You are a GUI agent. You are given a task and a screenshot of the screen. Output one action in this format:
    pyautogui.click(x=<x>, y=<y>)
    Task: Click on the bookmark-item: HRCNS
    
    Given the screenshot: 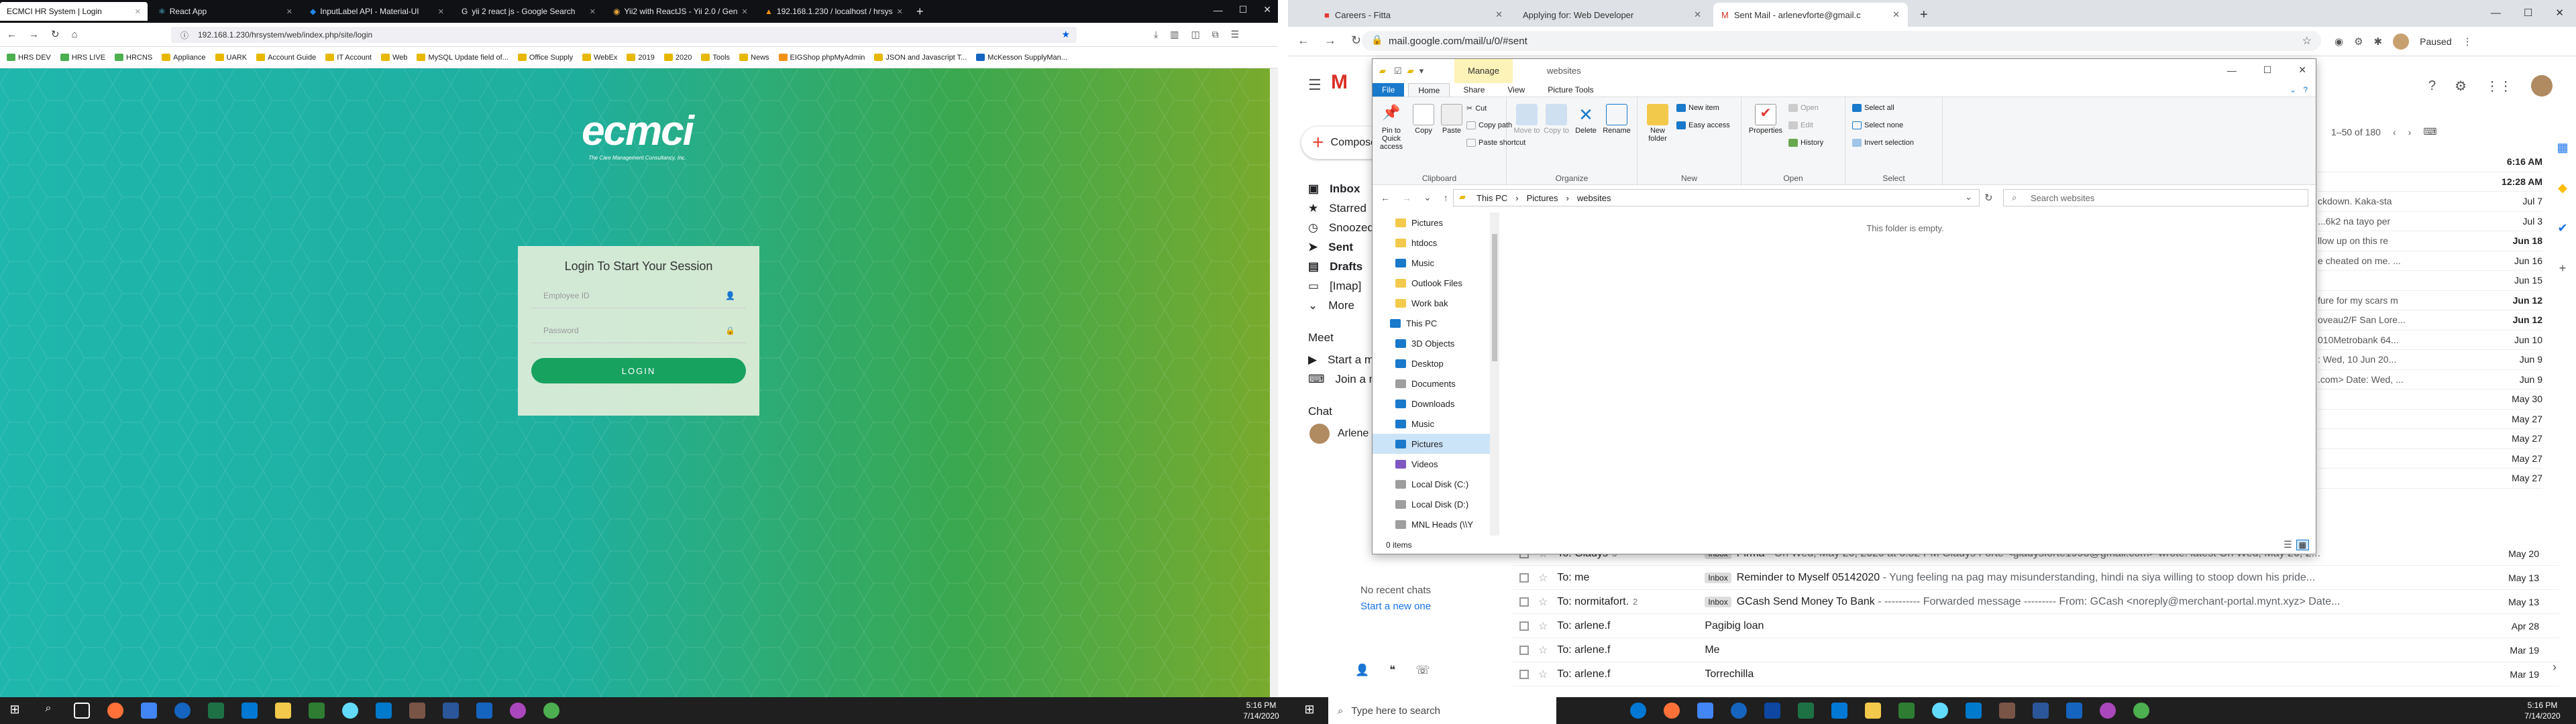 What is the action you would take?
    pyautogui.click(x=133, y=58)
    